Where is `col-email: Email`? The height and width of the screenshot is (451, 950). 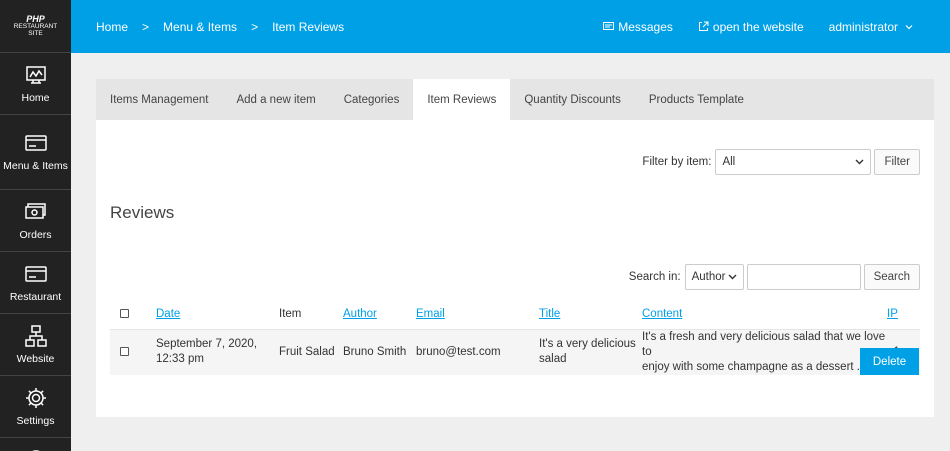 col-email: Email is located at coordinates (477, 314).